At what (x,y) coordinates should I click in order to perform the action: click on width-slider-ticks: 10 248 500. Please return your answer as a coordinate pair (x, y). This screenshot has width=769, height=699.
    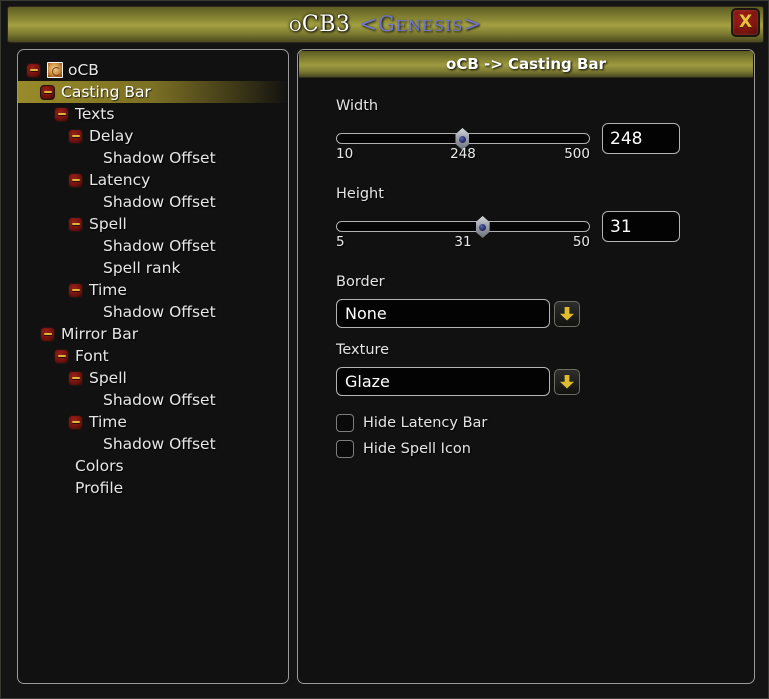
    Looking at the image, I should click on (463, 154).